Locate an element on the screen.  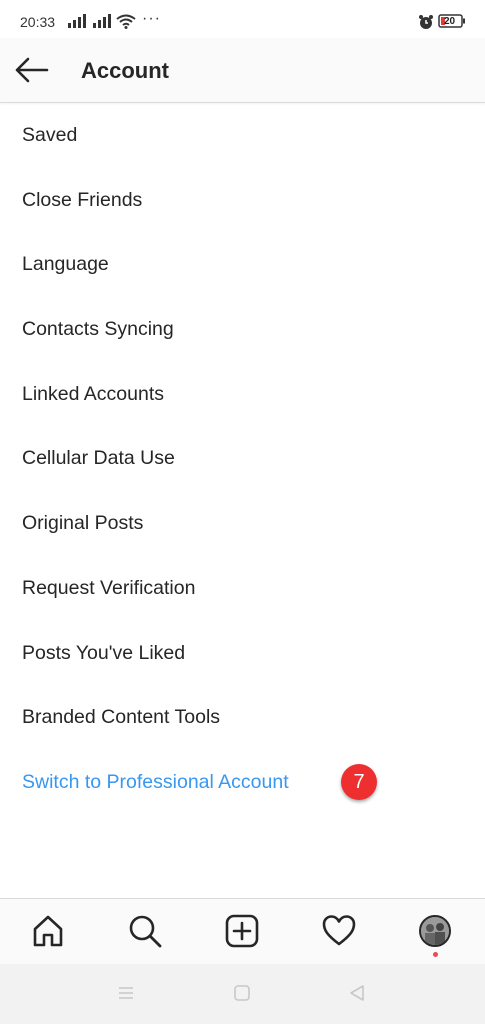
notification-badge: 7 is located at coordinates (359, 781).